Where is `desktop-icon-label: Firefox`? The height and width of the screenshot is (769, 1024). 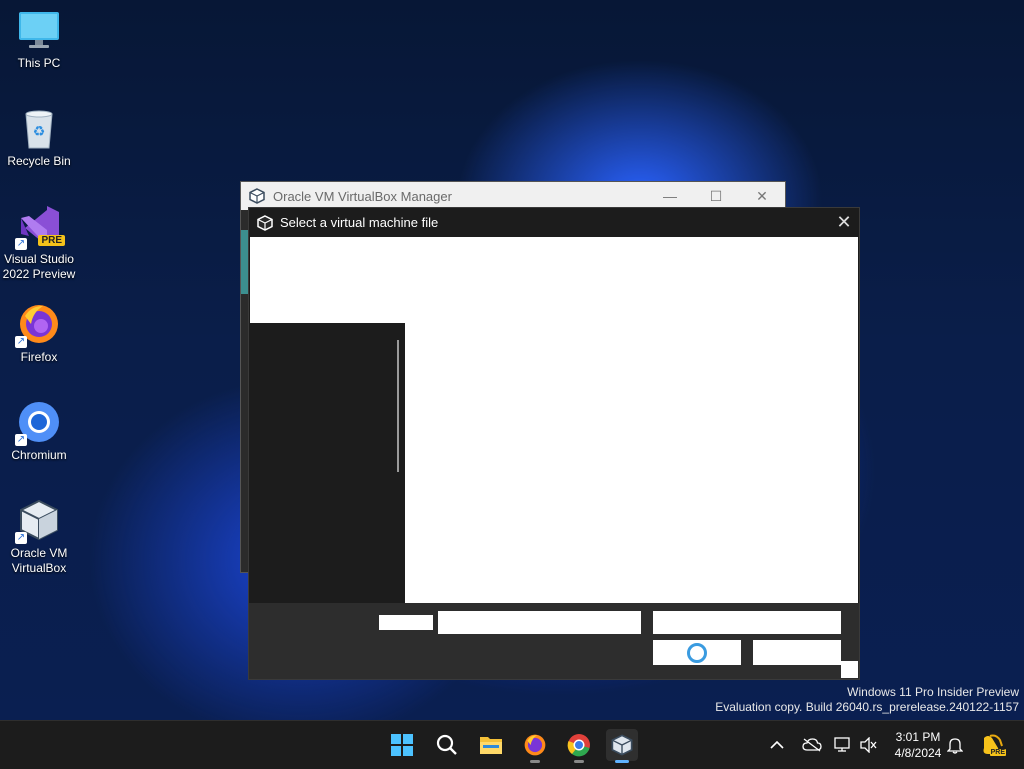 desktop-icon-label: Firefox is located at coordinates (39, 357).